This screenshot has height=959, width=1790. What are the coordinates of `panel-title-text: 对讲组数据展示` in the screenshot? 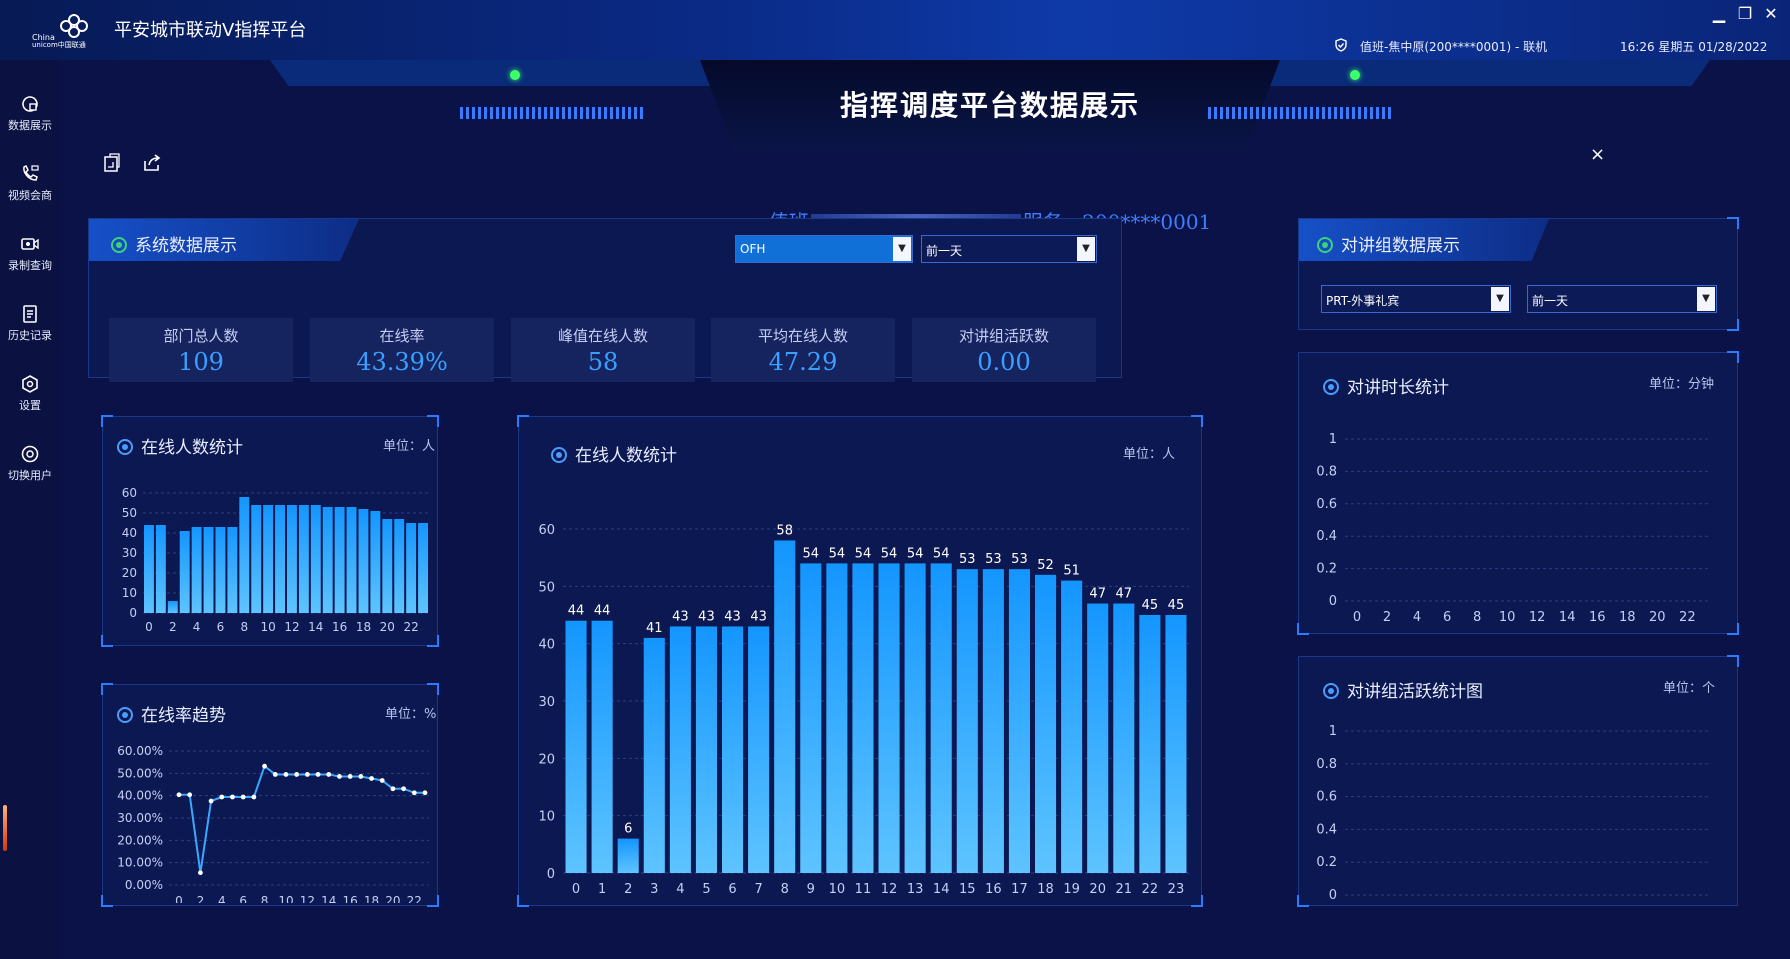 It's located at (1400, 246).